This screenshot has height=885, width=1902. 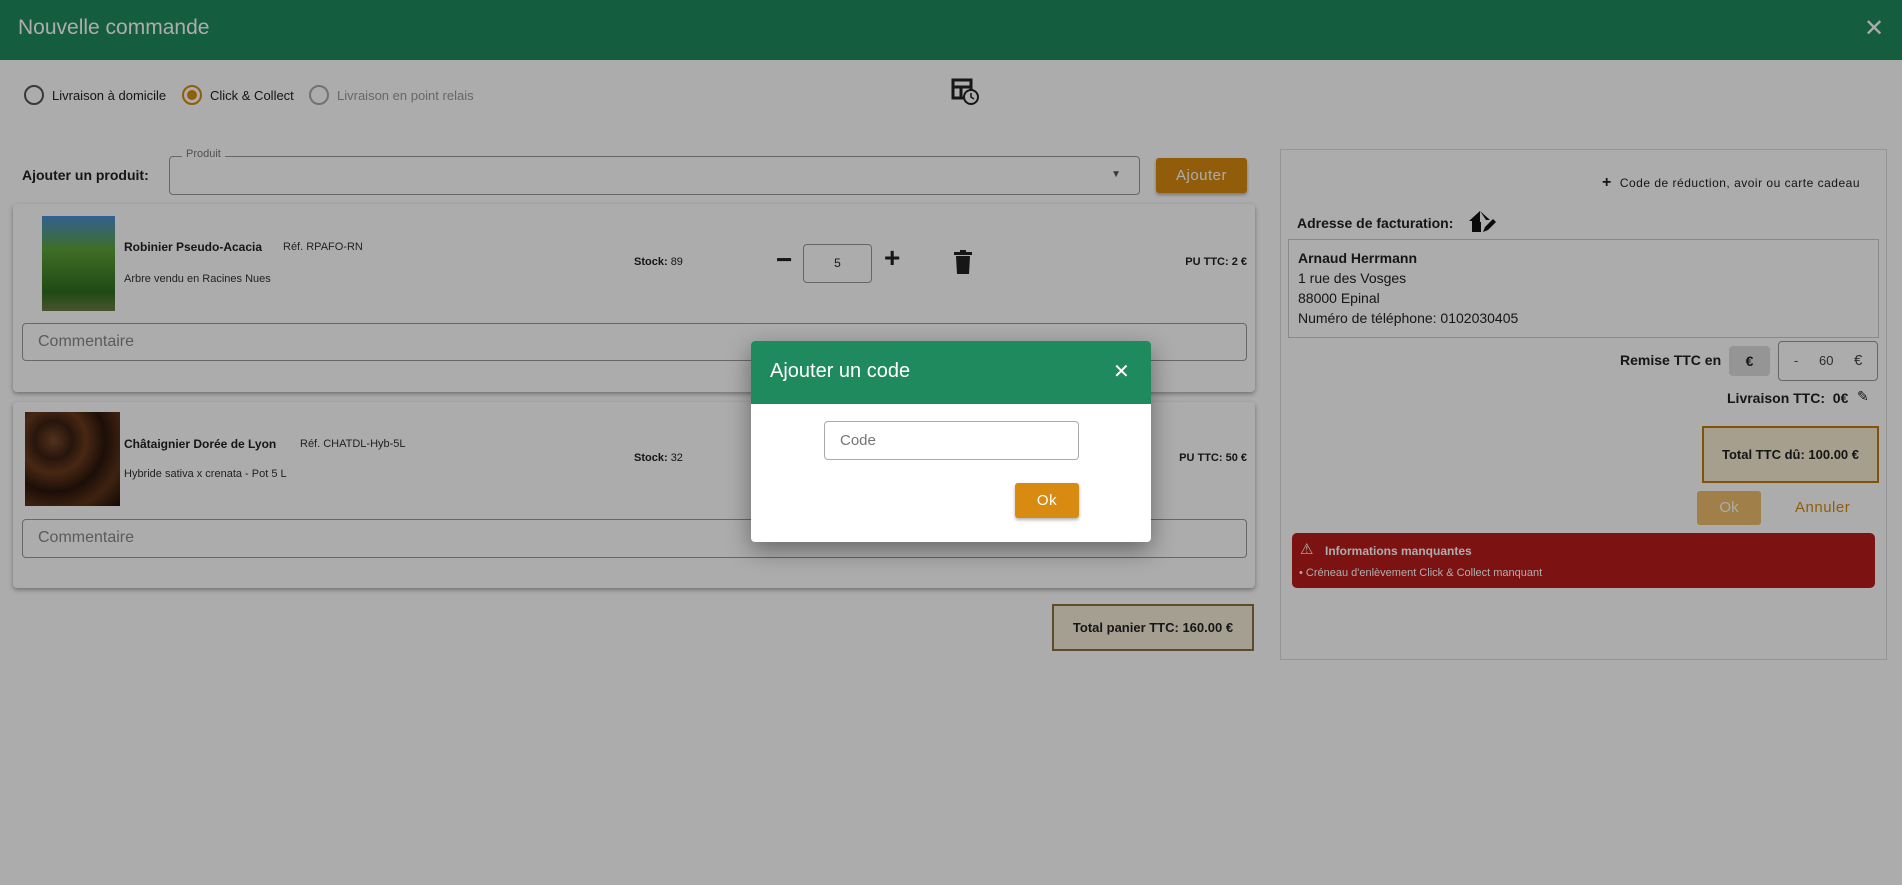 What do you see at coordinates (1121, 371) in the screenshot?
I see `close-icon: ✕` at bounding box center [1121, 371].